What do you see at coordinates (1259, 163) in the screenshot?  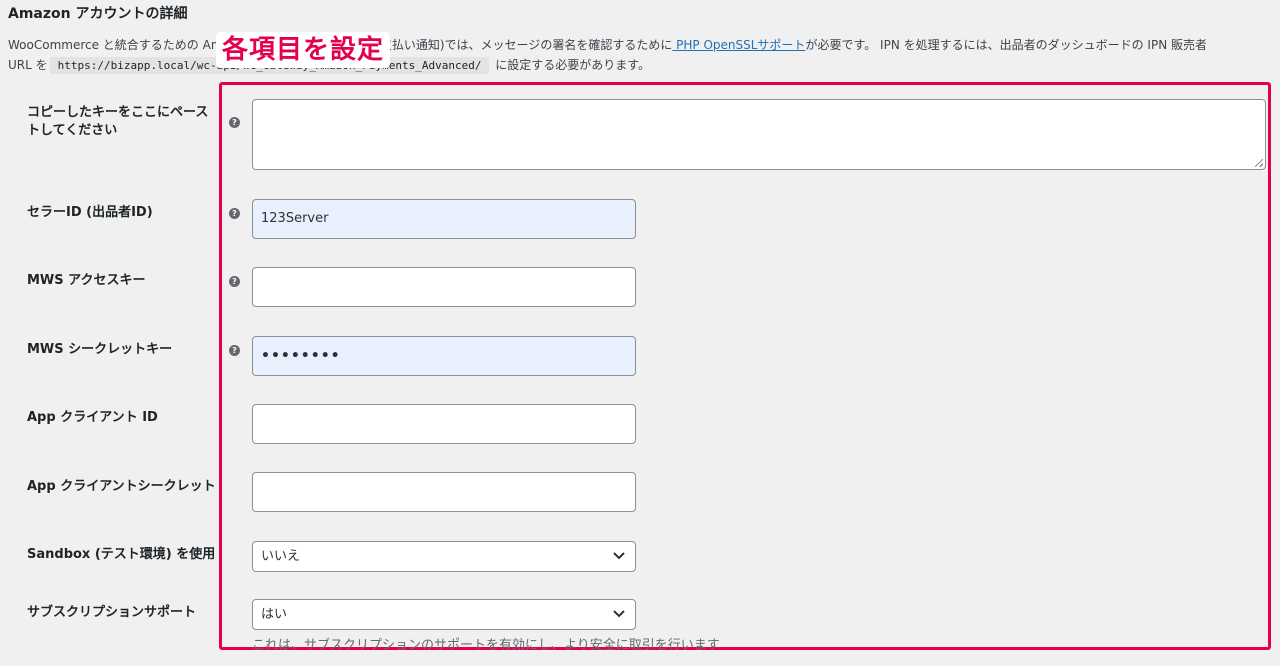 I see `resize-grip-icon` at bounding box center [1259, 163].